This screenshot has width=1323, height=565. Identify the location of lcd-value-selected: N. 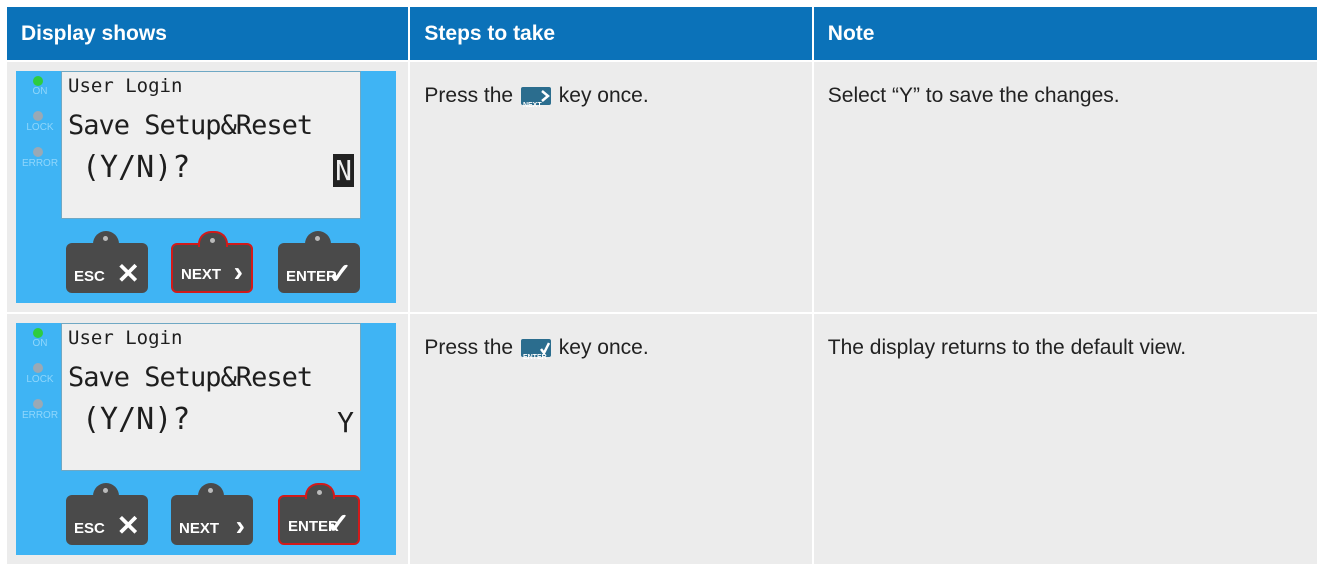
(343, 170).